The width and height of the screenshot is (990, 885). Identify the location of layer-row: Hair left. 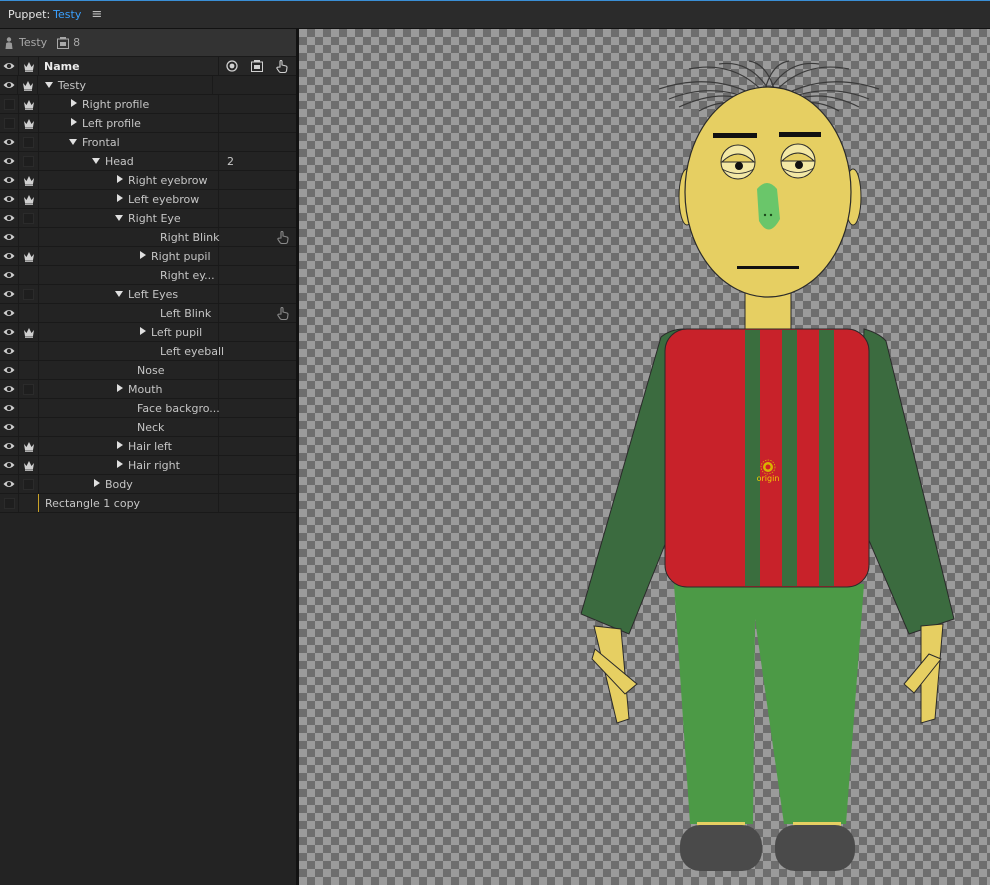
(148, 446).